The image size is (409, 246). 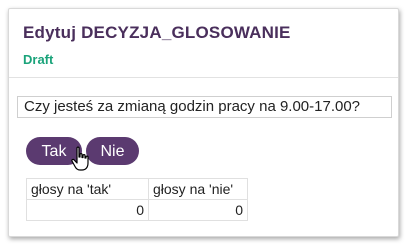 I want to click on votes-yes-count: 0, so click(x=87, y=210).